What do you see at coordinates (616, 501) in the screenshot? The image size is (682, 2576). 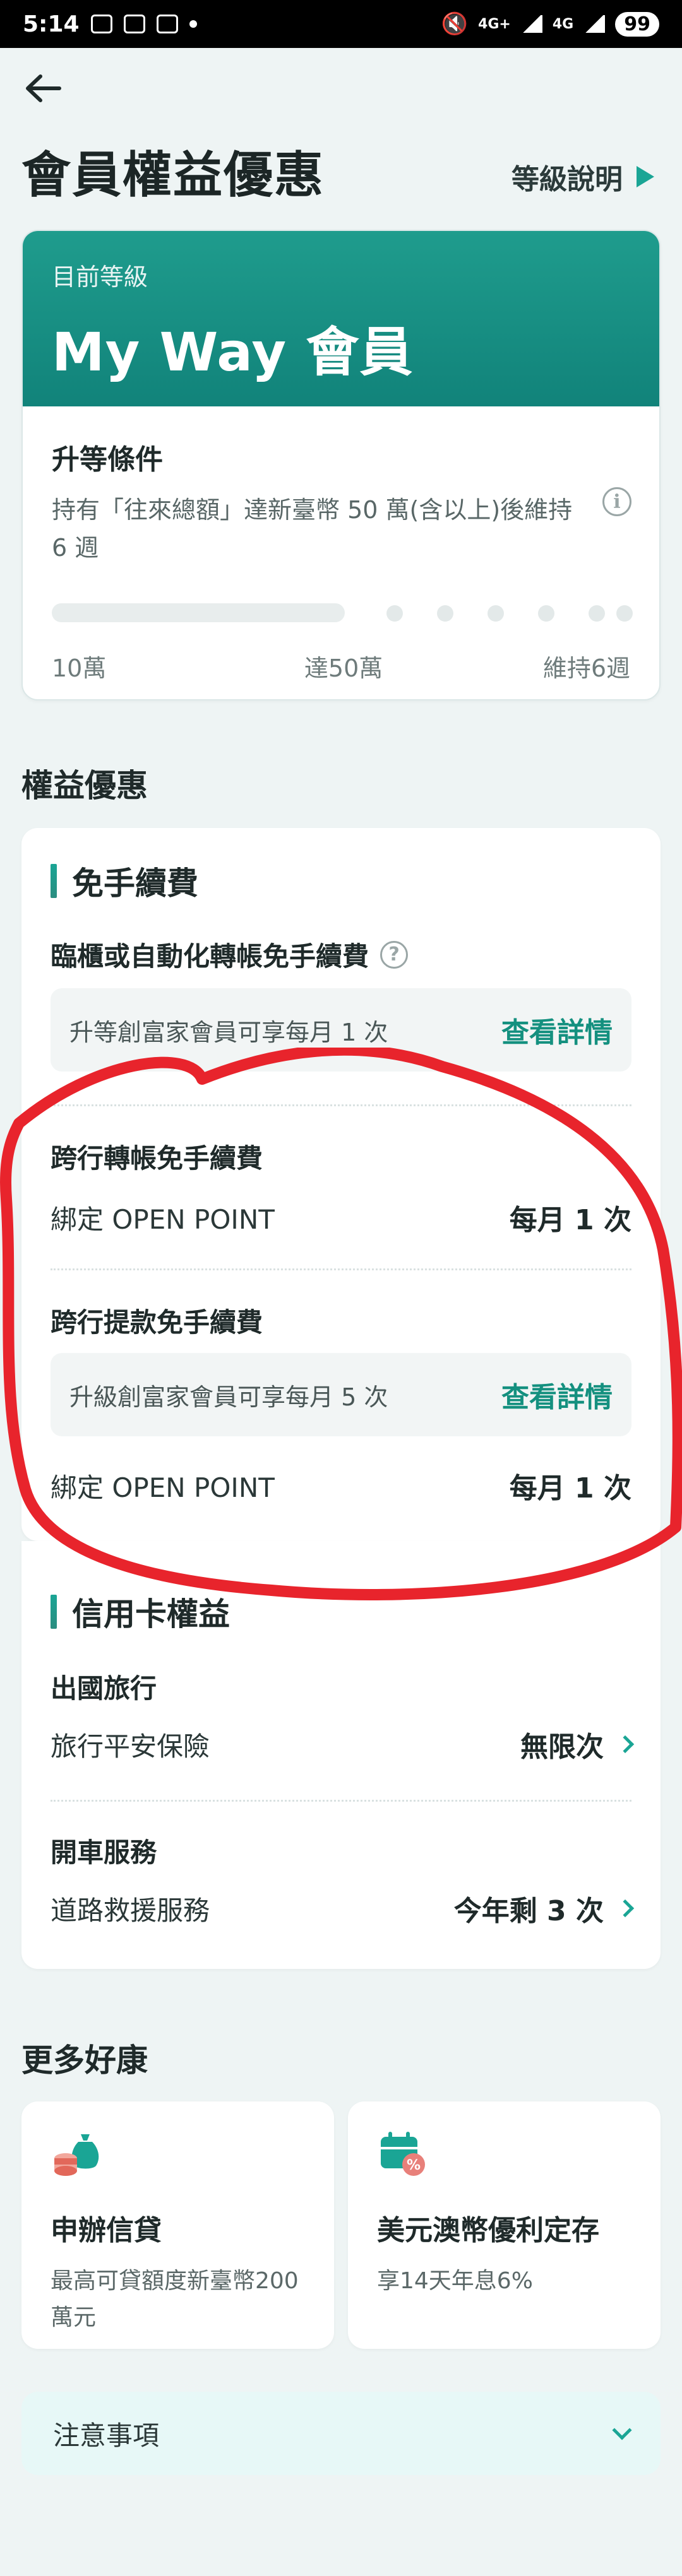 I see `info-icon: i` at bounding box center [616, 501].